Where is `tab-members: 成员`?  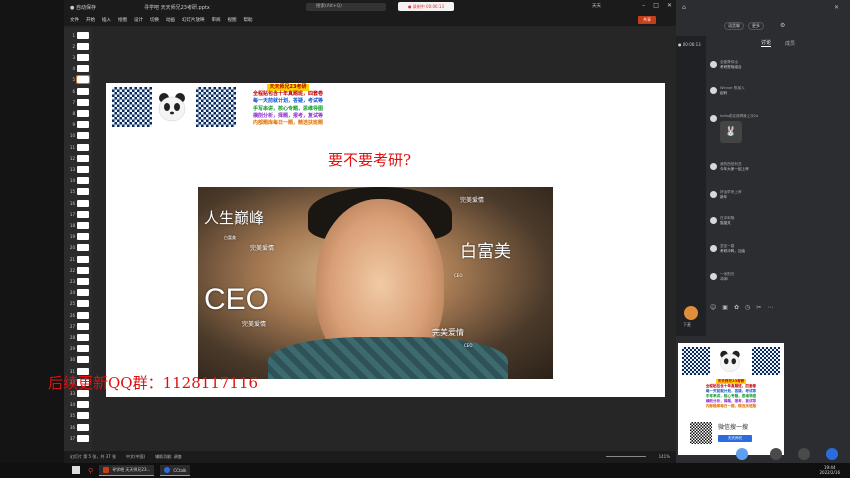
tab-members: 成员 is located at coordinates (790, 43).